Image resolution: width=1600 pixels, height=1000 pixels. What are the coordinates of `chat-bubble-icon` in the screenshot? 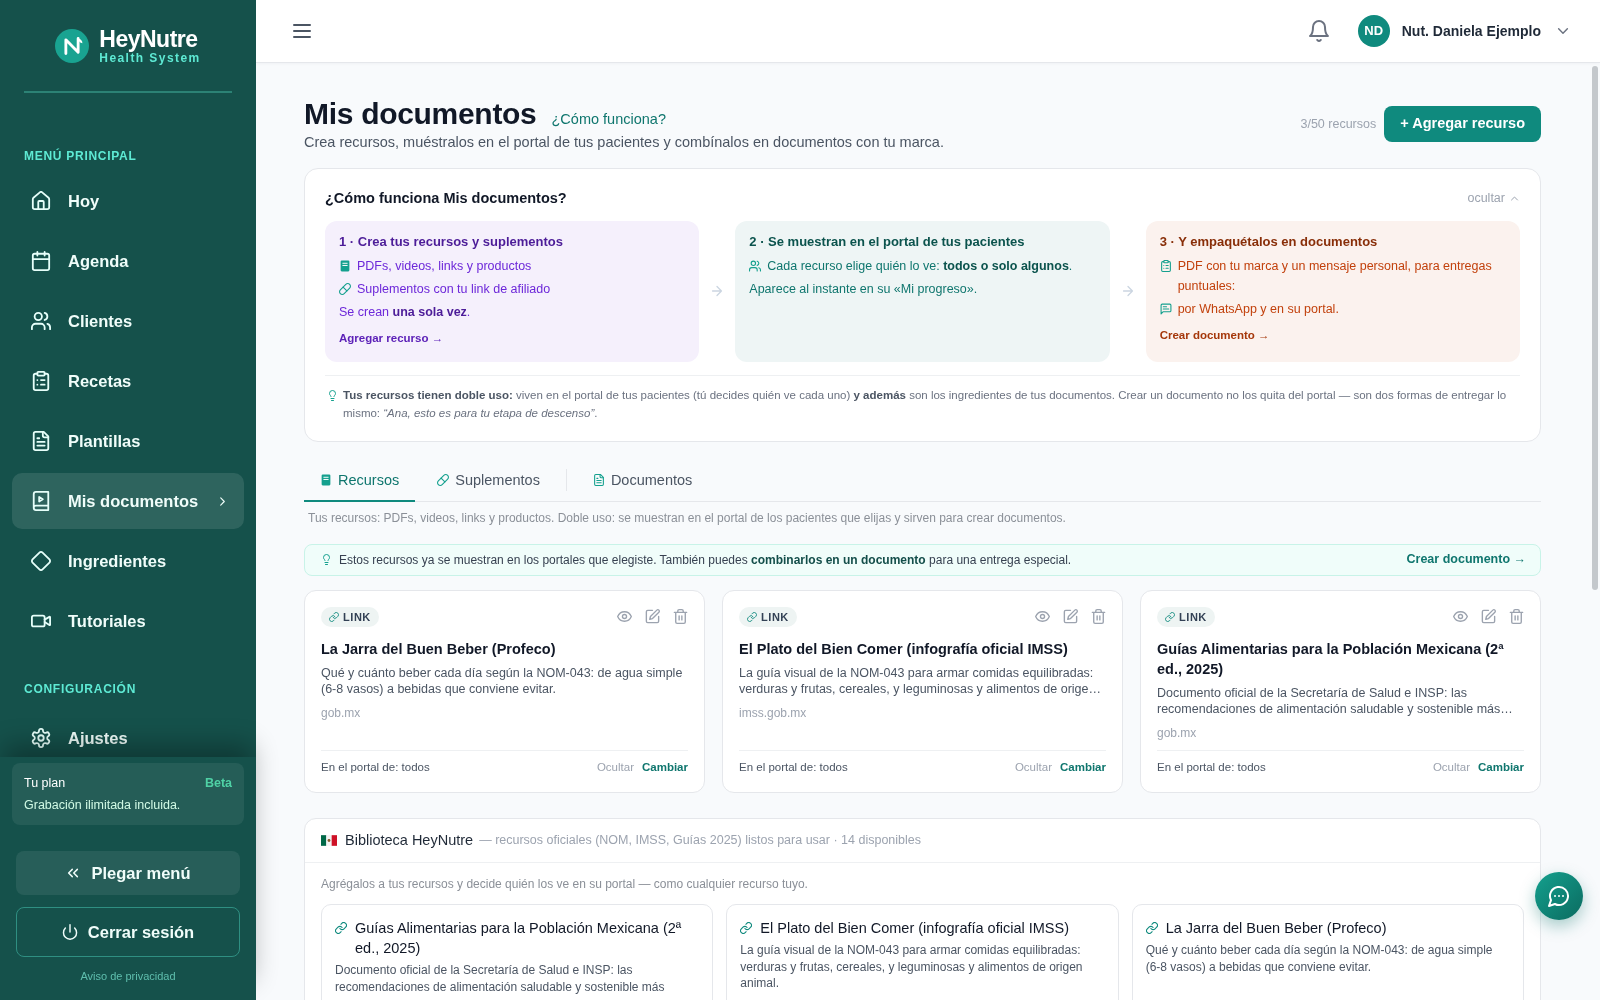 It's located at (1559, 896).